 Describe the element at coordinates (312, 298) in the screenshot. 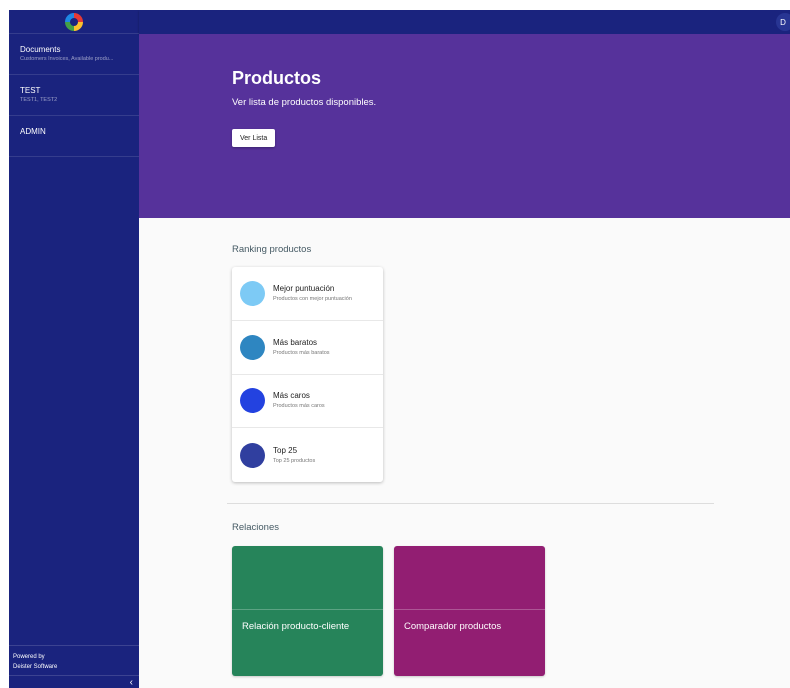

I see `ranking-item-subtitle: Productos con mejor puntuación` at that location.